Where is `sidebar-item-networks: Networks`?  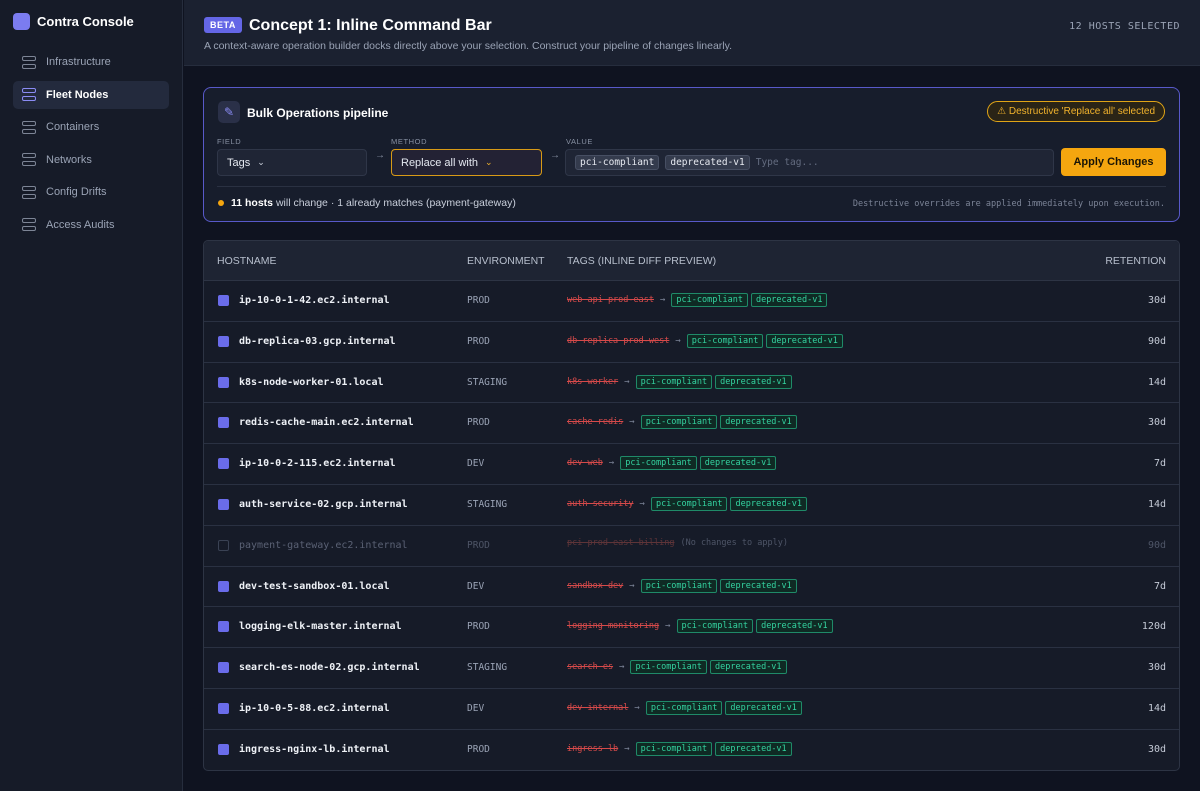
sidebar-item-networks: Networks is located at coordinates (91, 160).